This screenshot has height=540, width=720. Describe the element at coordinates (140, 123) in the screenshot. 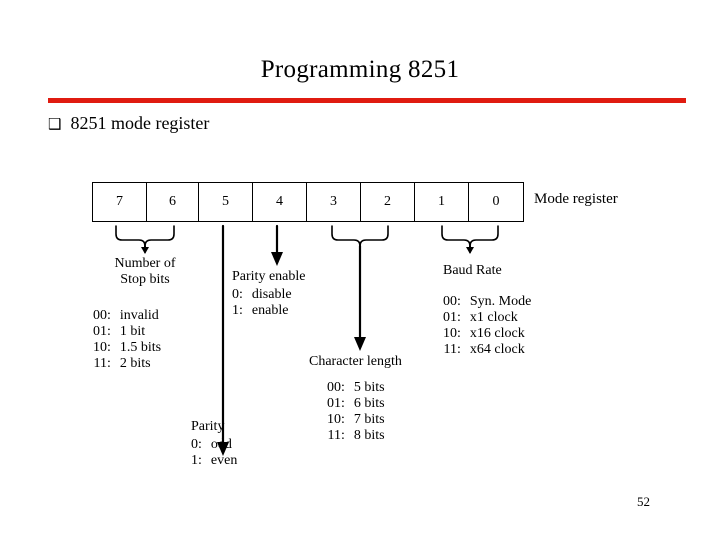

I see `bullet-item-label: 8251 mode register` at that location.